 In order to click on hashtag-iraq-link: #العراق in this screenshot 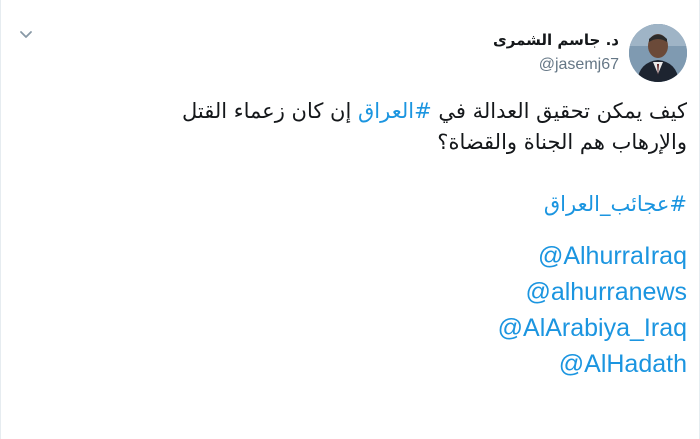, I will do `click(395, 111)`.